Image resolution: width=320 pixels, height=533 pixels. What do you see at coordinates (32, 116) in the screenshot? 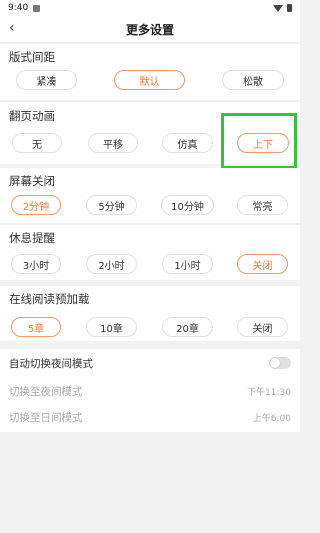
I see `section-title: 翻页动画` at bounding box center [32, 116].